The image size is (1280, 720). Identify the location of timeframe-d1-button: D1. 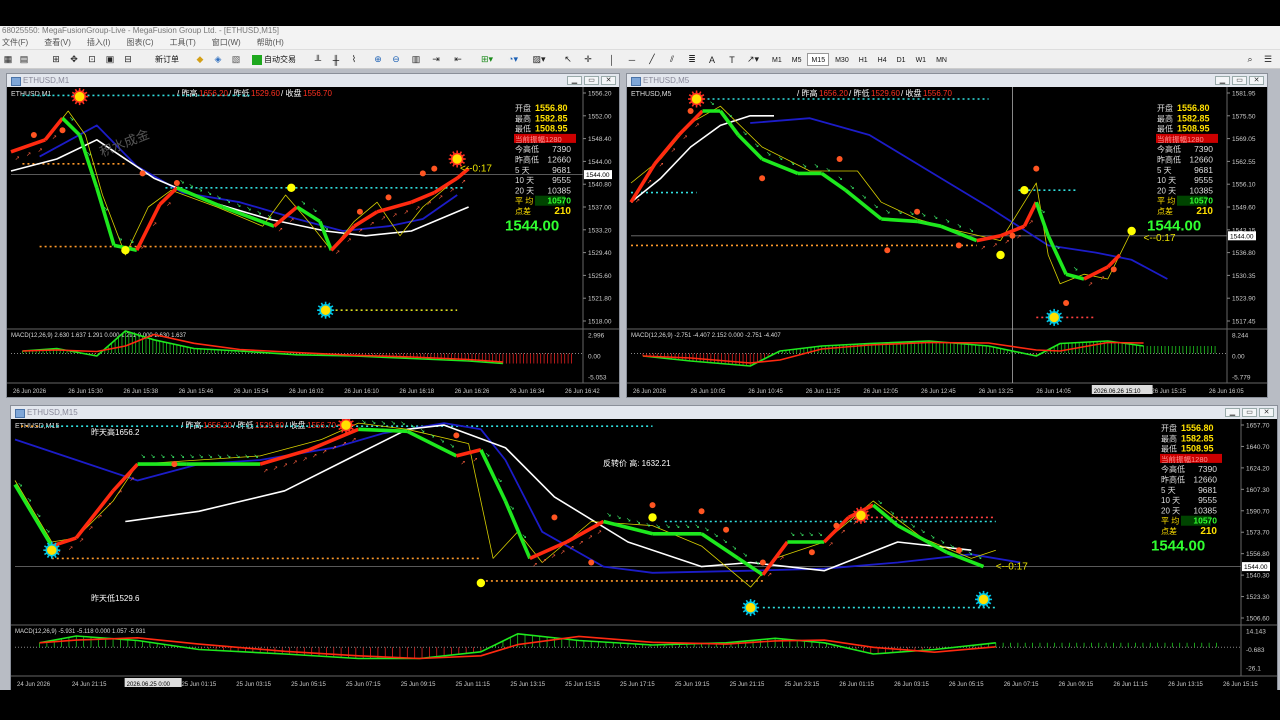
(901, 59).